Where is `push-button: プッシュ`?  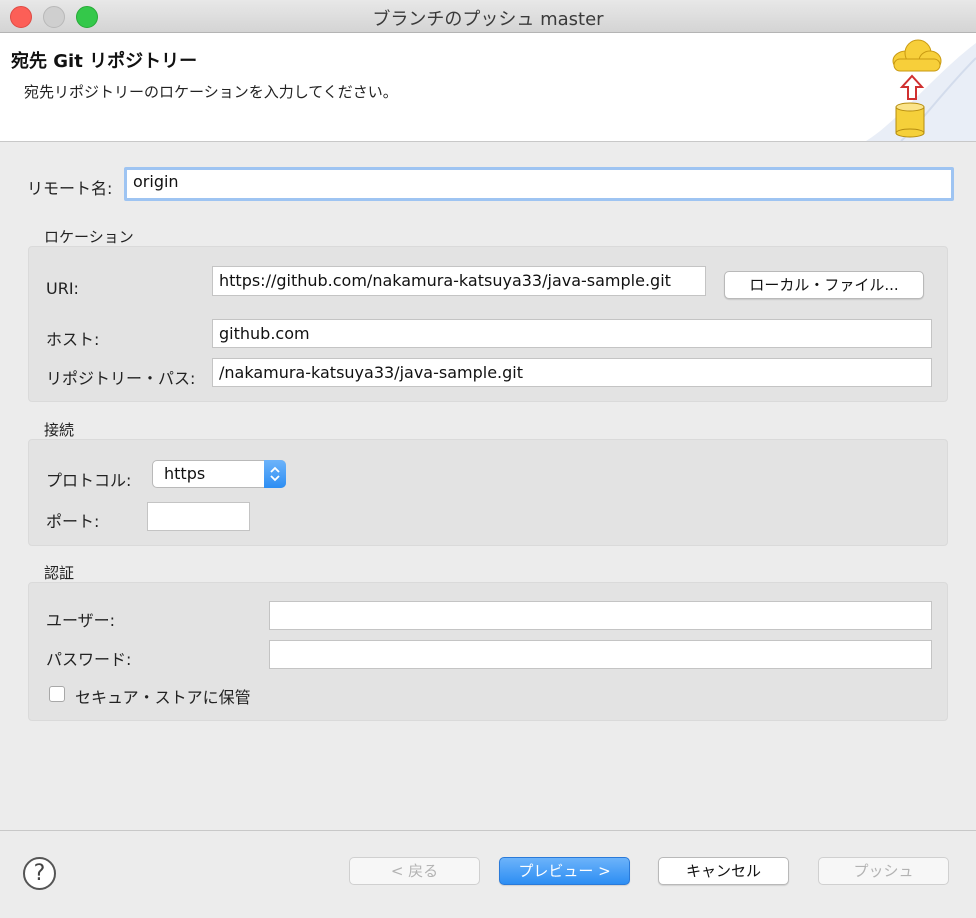
push-button: プッシュ is located at coordinates (883, 871).